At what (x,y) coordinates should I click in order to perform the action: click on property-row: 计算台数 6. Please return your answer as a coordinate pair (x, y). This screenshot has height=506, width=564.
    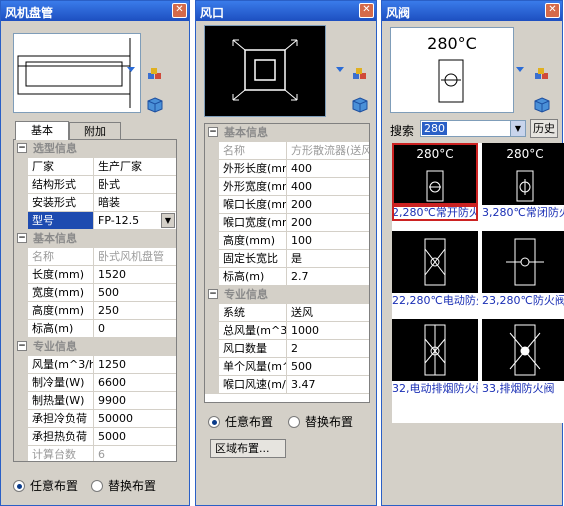
    Looking at the image, I should click on (95, 453).